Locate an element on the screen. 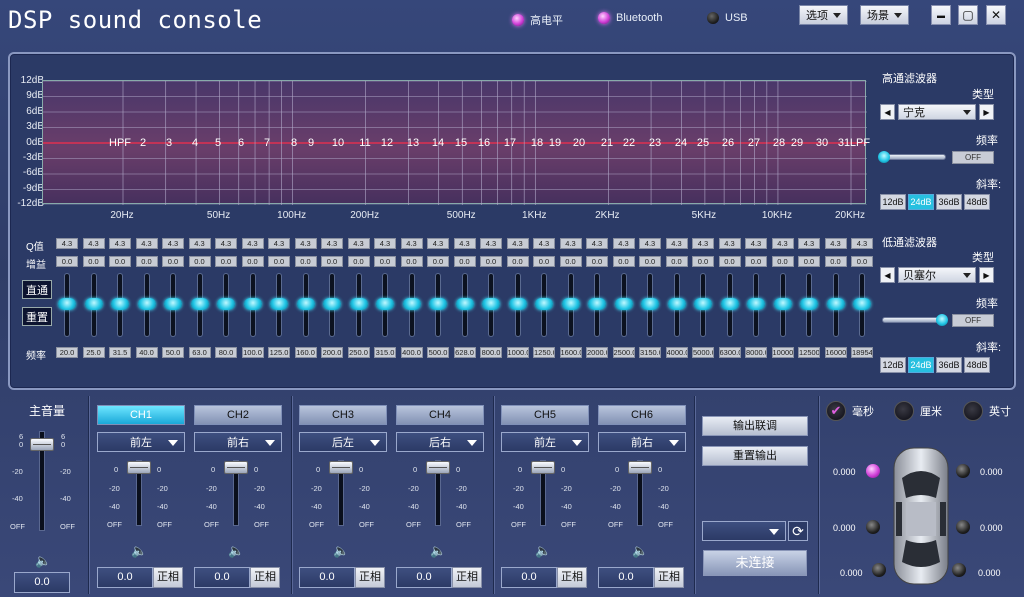 Image resolution: width=1024 pixels, height=597 pixels. hpf-slope-12db: 12dB is located at coordinates (893, 202).